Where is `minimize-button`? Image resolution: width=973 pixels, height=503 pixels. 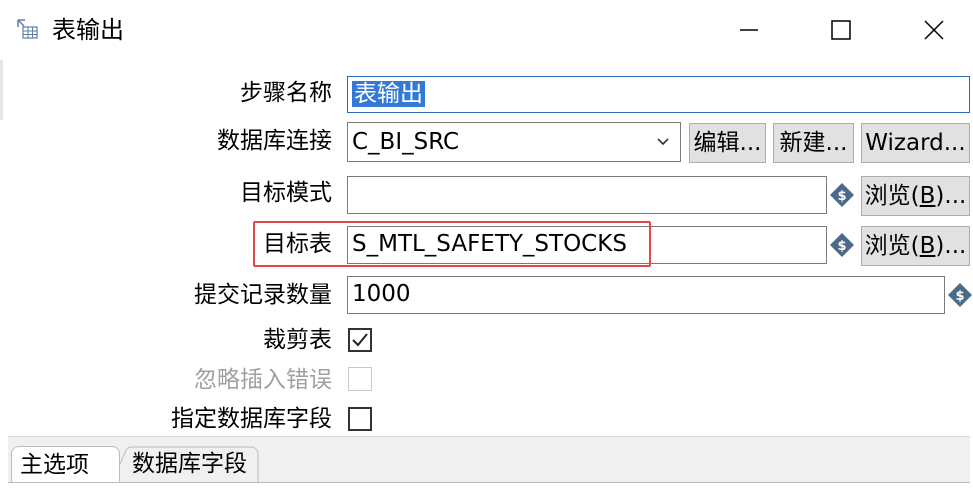
minimize-button is located at coordinates (749, 30).